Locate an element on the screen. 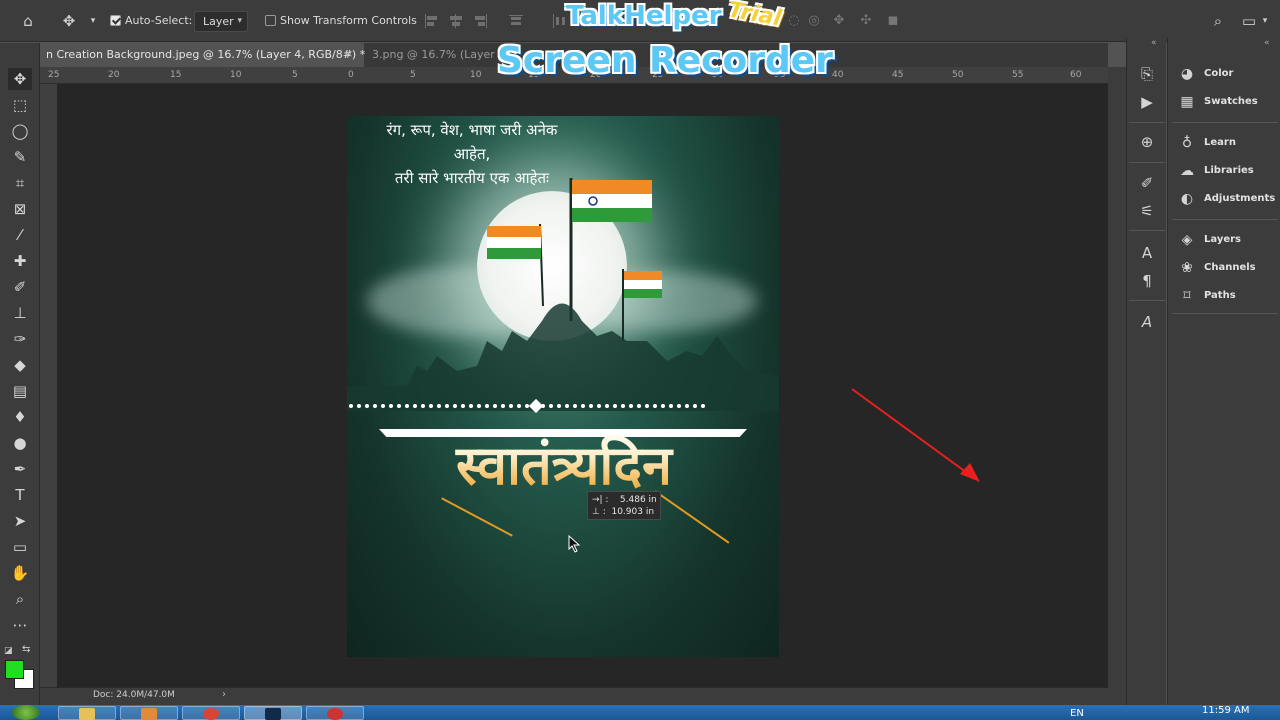 This screenshot has height=720, width=1280. swap-colors-icon: ⇆ is located at coordinates (26, 649).